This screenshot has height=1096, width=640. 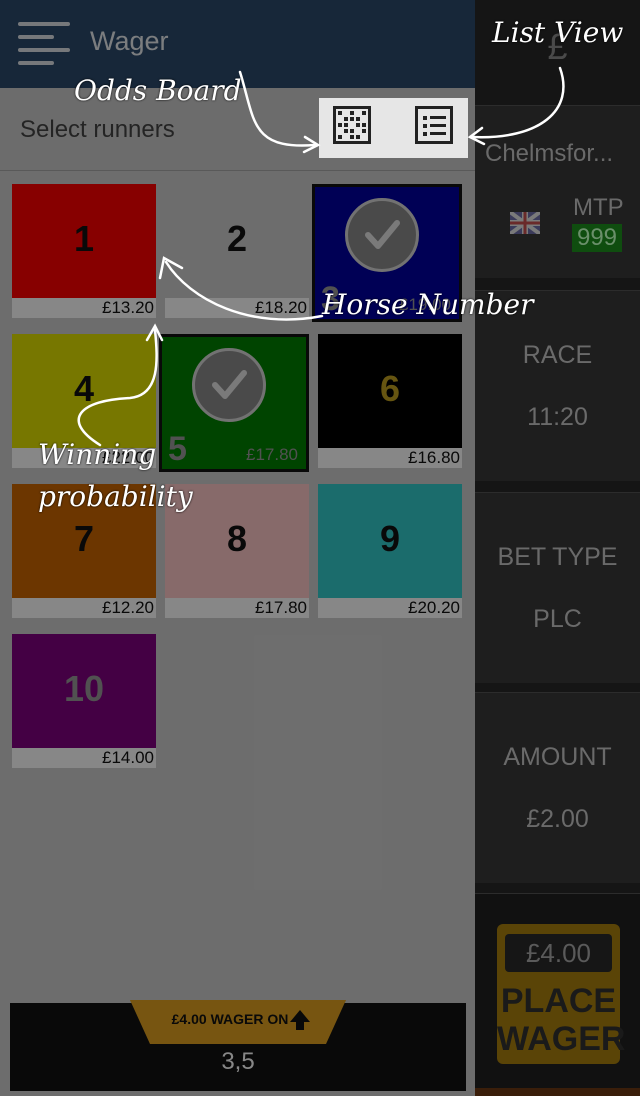 What do you see at coordinates (115, 475) in the screenshot?
I see `winning-prob-annotation: Winning probability` at bounding box center [115, 475].